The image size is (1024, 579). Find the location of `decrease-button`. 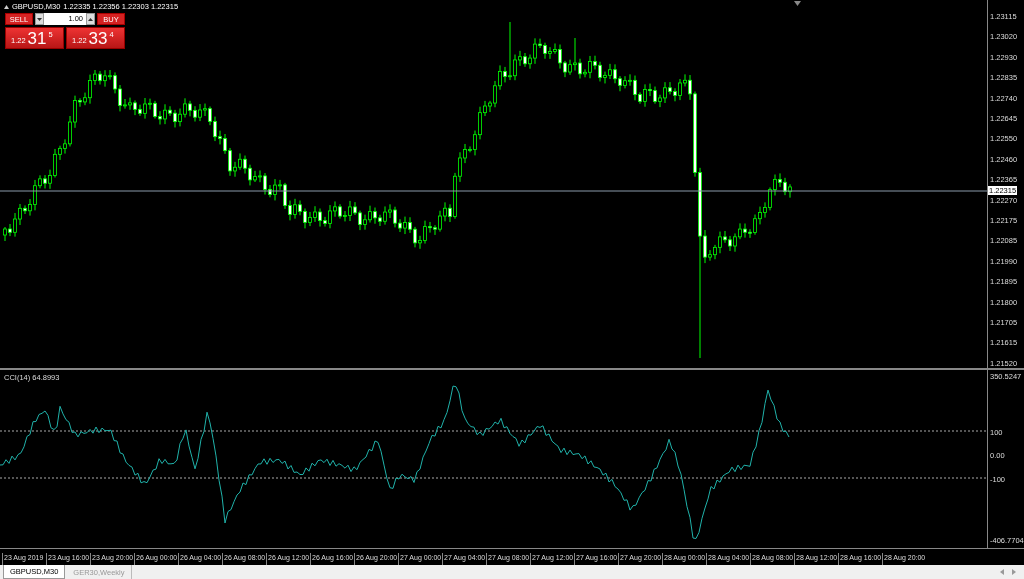

decrease-button is located at coordinates (39, 19).